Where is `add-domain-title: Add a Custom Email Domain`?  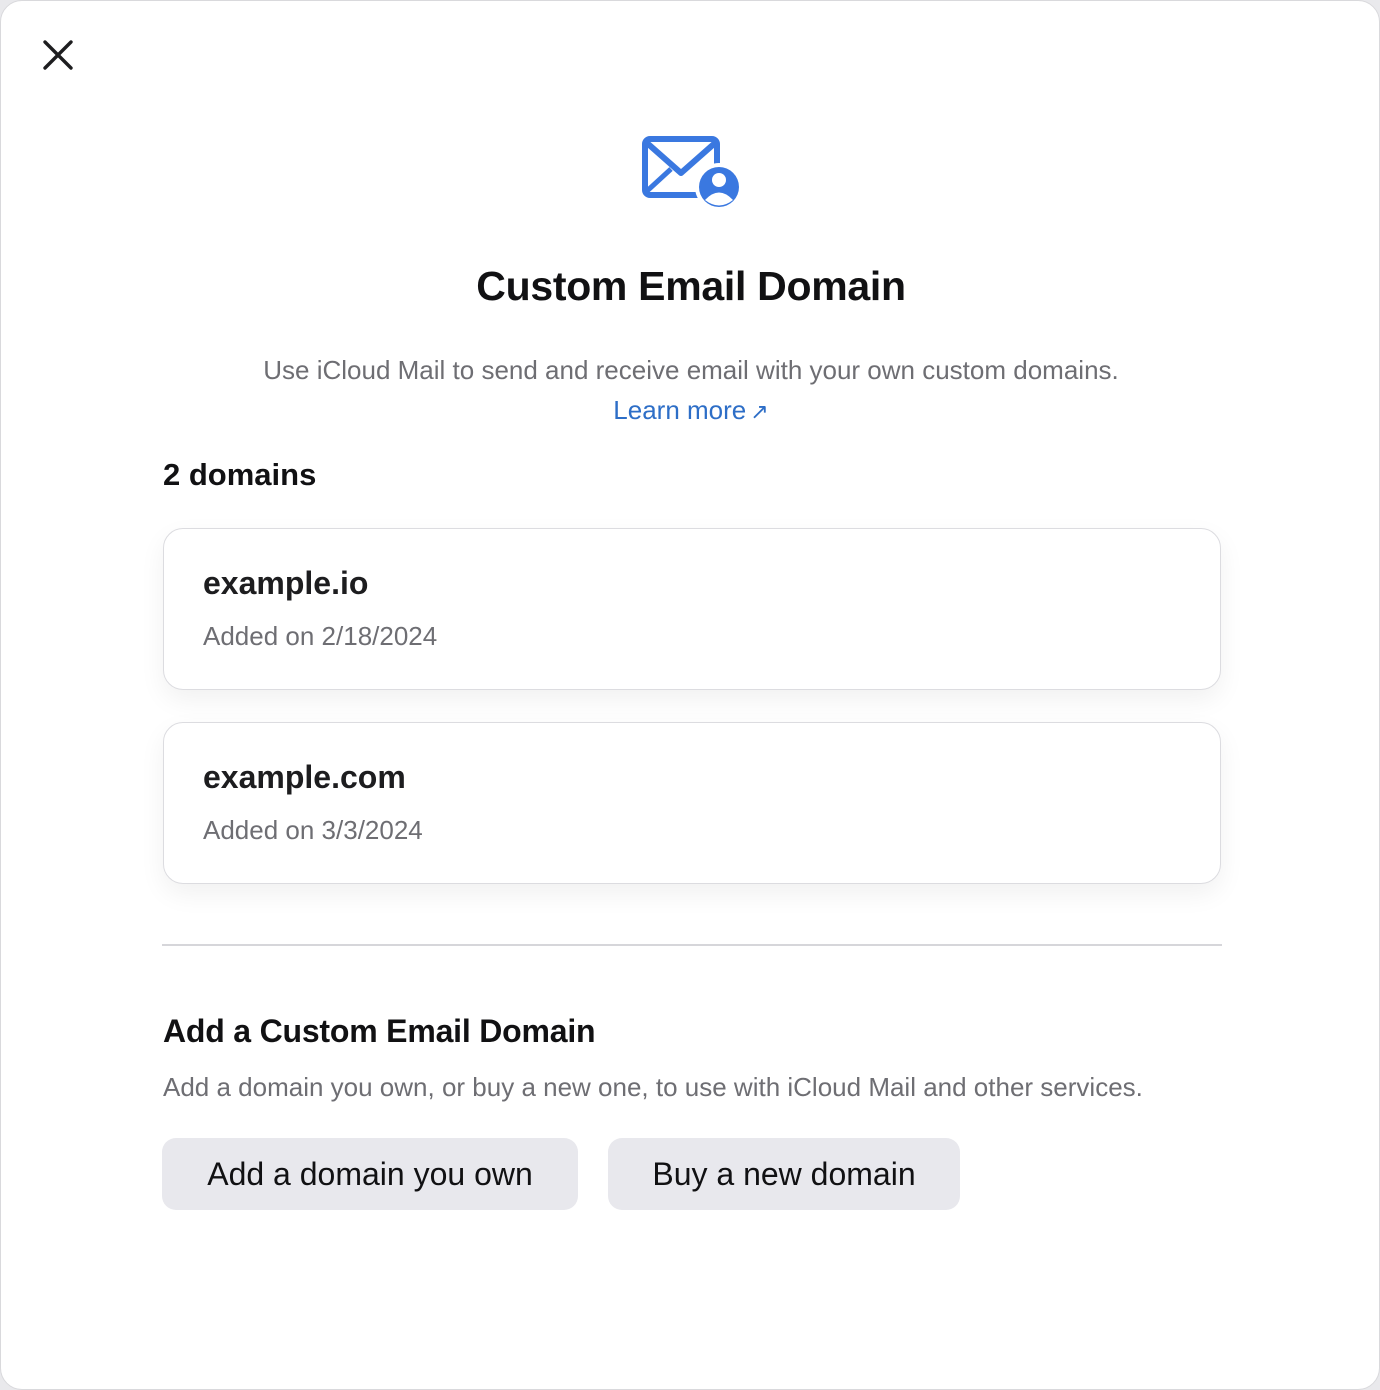 add-domain-title: Add a Custom Email Domain is located at coordinates (379, 1031).